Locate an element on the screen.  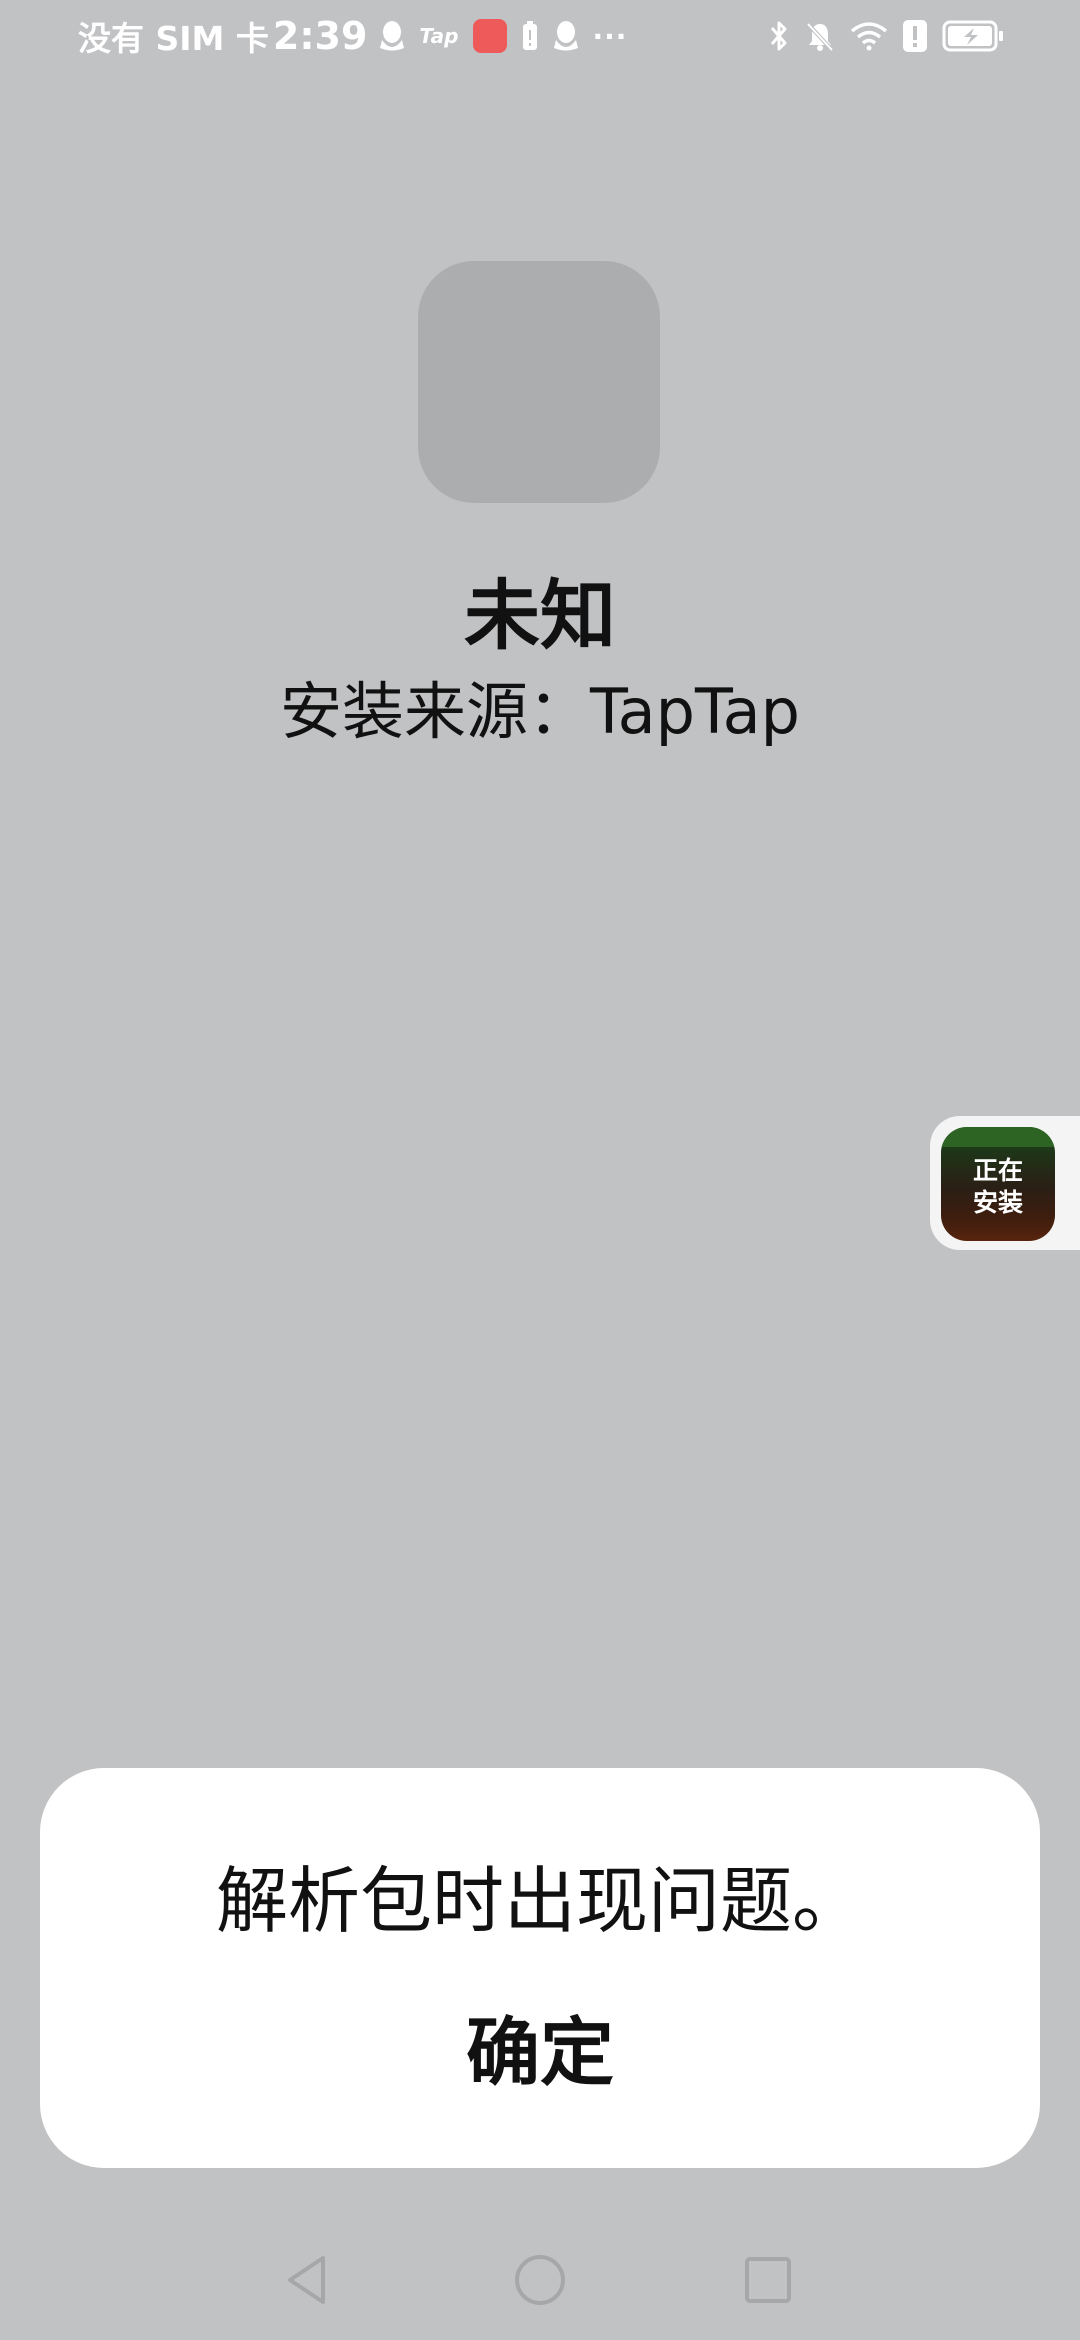
huawei-store-icon is located at coordinates (489, 36).